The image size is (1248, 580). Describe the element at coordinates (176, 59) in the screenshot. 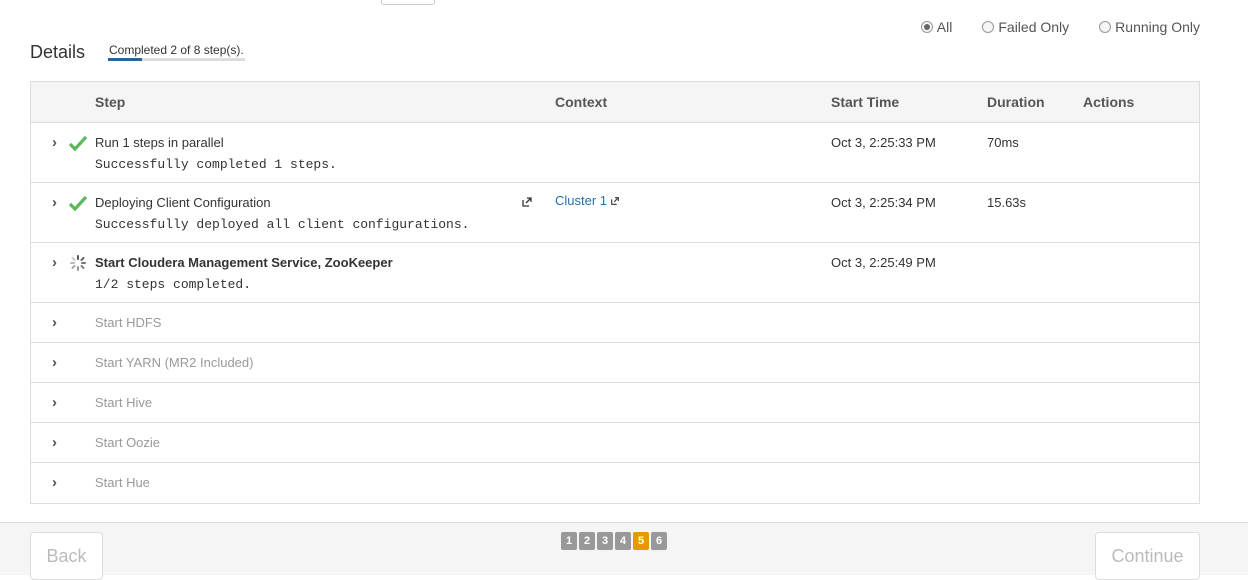

I see `progress-bar` at that location.